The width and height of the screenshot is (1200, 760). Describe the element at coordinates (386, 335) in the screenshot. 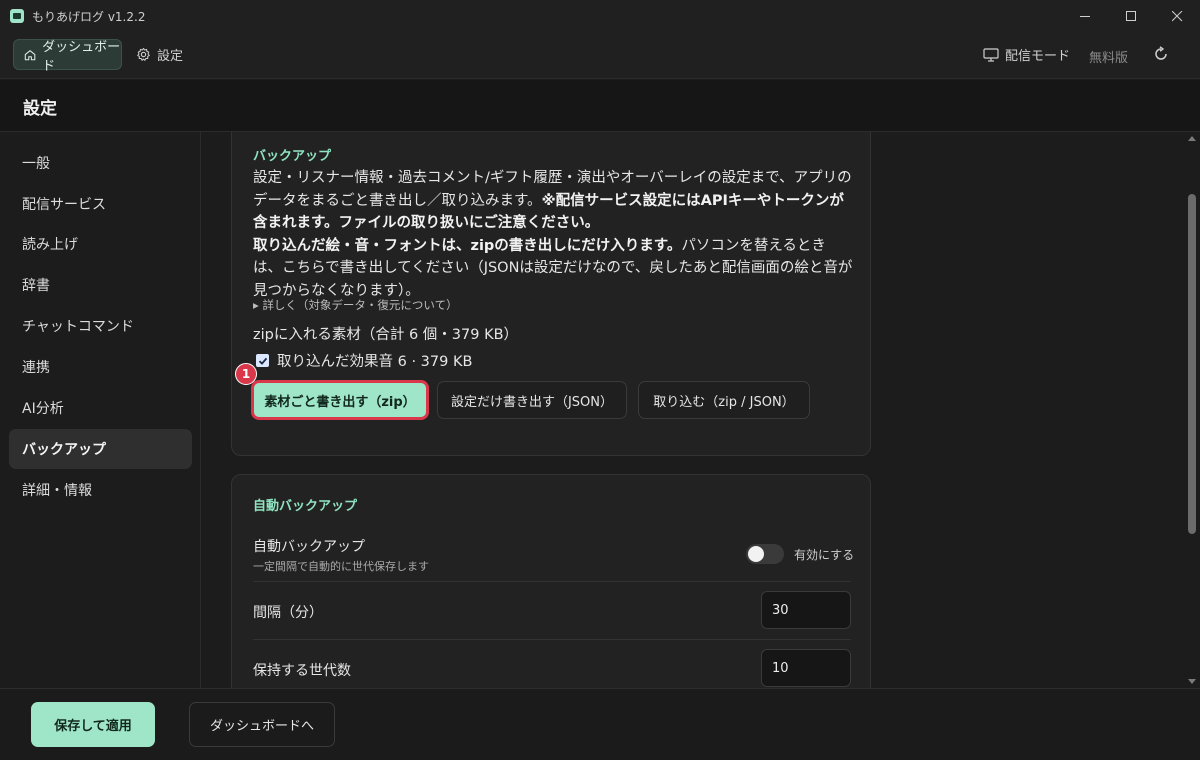

I see `zip-assets-heading: zipに入れる素材（合計 6 個・379 KB）` at that location.